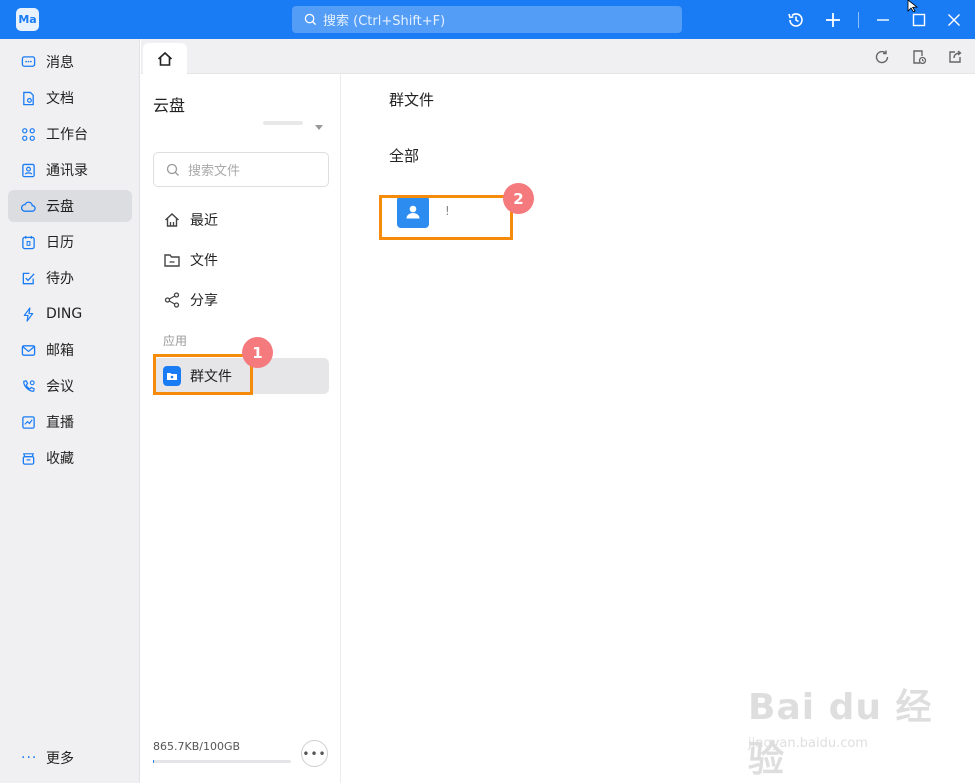 The image size is (975, 783). Describe the element at coordinates (558, 56) in the screenshot. I see `tab-strip` at that location.